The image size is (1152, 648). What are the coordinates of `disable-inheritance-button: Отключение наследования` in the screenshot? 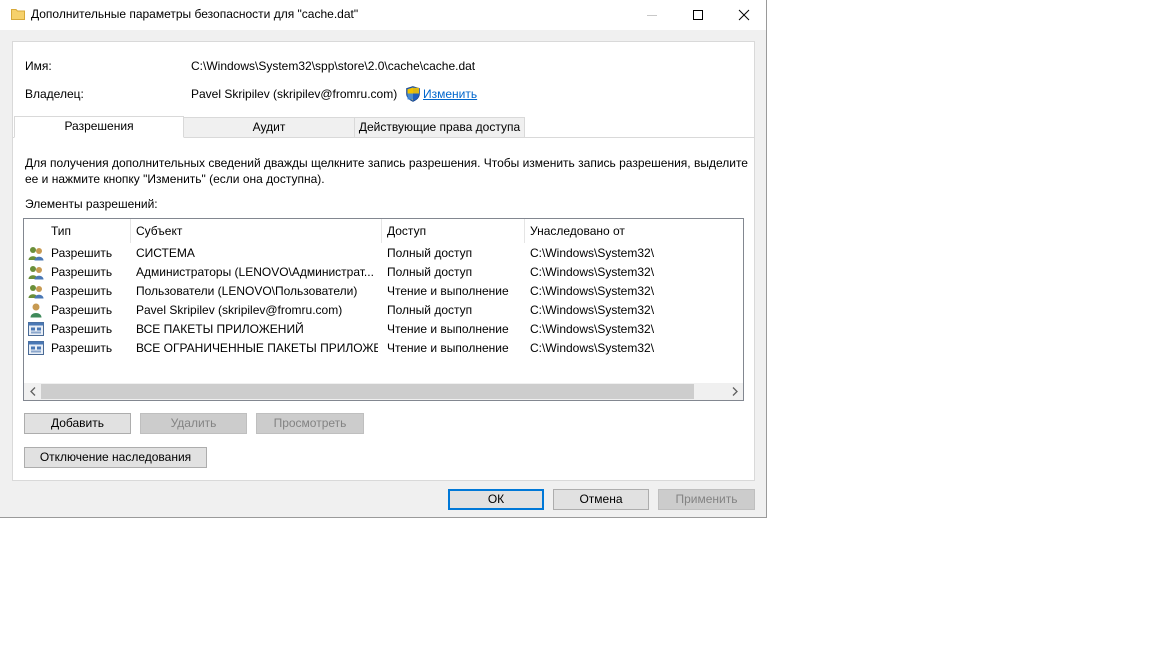 It's located at (115, 457).